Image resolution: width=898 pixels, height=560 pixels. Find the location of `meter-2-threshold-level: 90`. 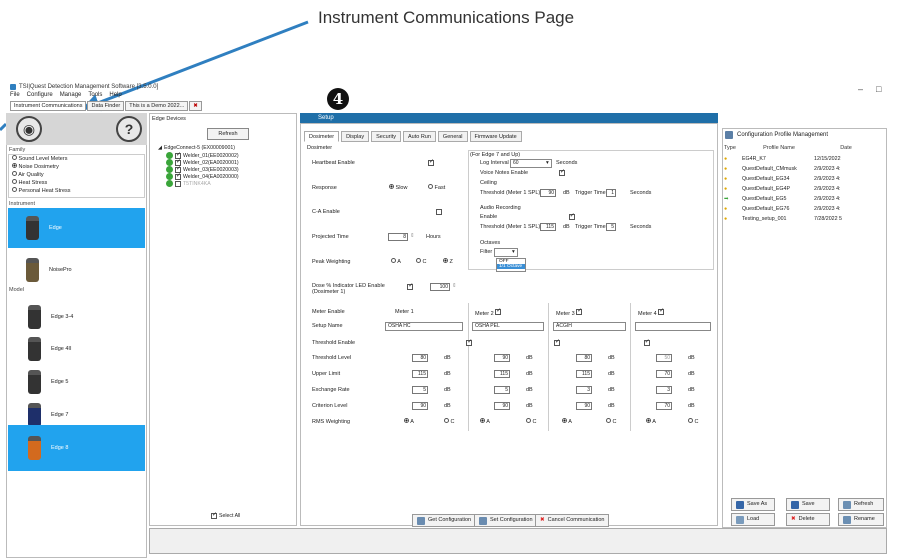

meter-2-threshold-level: 90 is located at coordinates (502, 358).